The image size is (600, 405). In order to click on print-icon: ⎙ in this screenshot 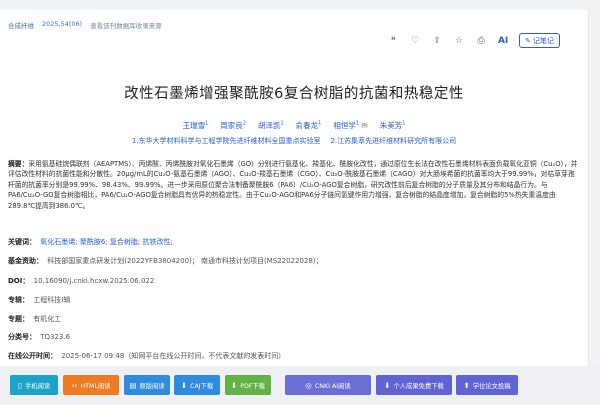, I will do `click(481, 41)`.